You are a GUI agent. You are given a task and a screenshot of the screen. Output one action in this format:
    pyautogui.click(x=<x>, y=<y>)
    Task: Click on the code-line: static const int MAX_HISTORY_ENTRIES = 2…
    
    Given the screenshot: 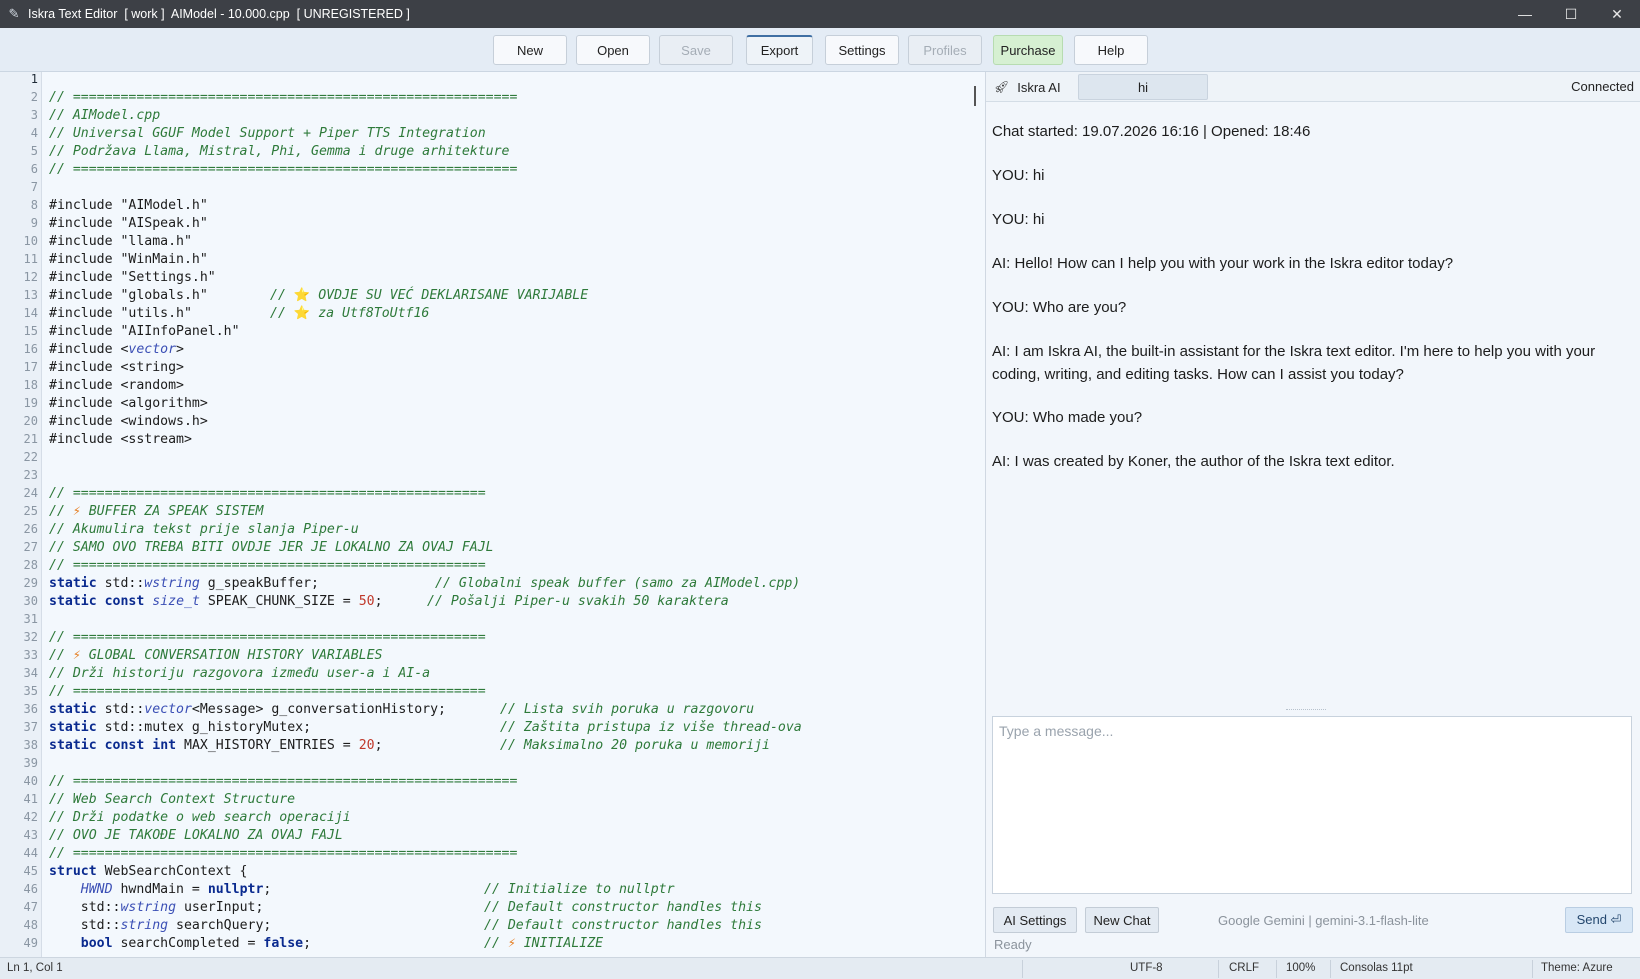 What is the action you would take?
    pyautogui.click(x=216, y=745)
    